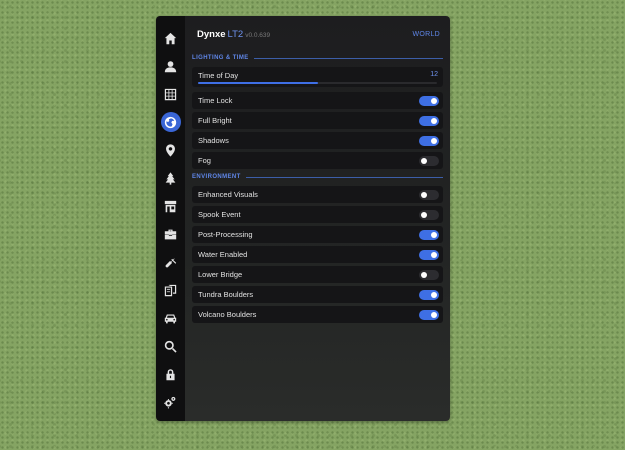 The height and width of the screenshot is (450, 625). I want to click on water-enabled-toggle, so click(429, 254).